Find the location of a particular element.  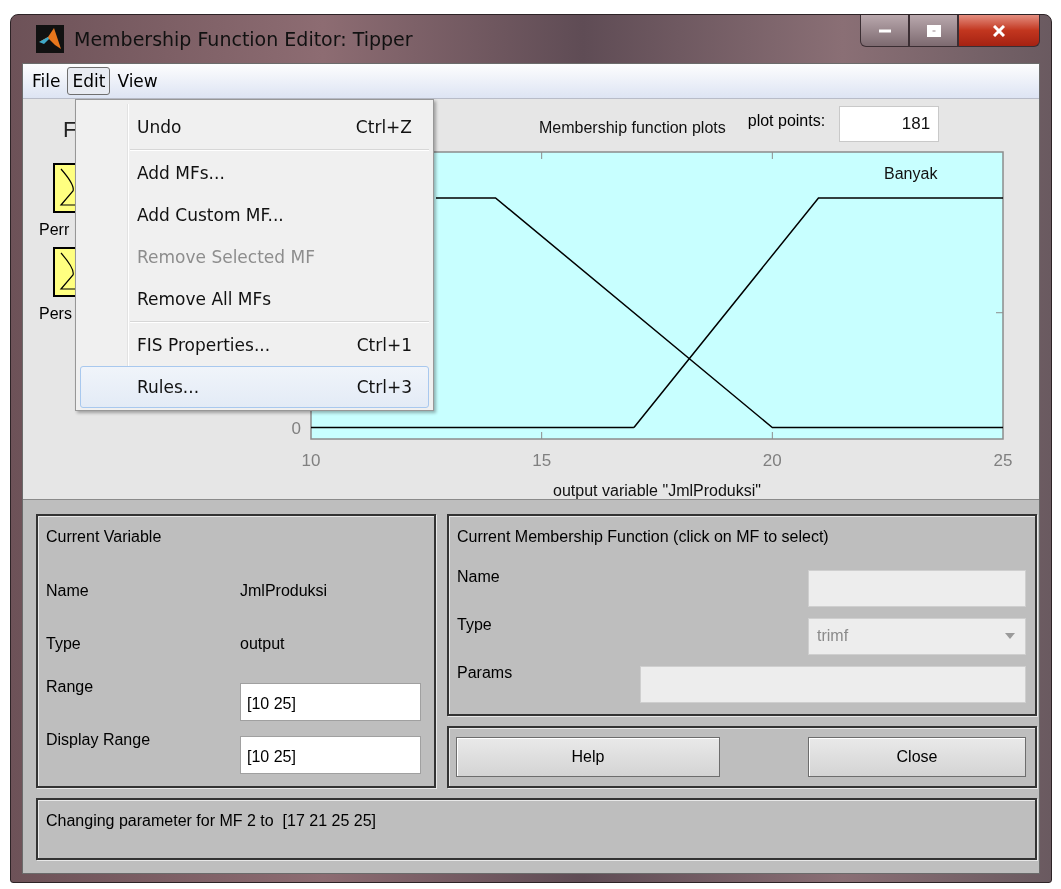

close-icon is located at coordinates (999, 30).